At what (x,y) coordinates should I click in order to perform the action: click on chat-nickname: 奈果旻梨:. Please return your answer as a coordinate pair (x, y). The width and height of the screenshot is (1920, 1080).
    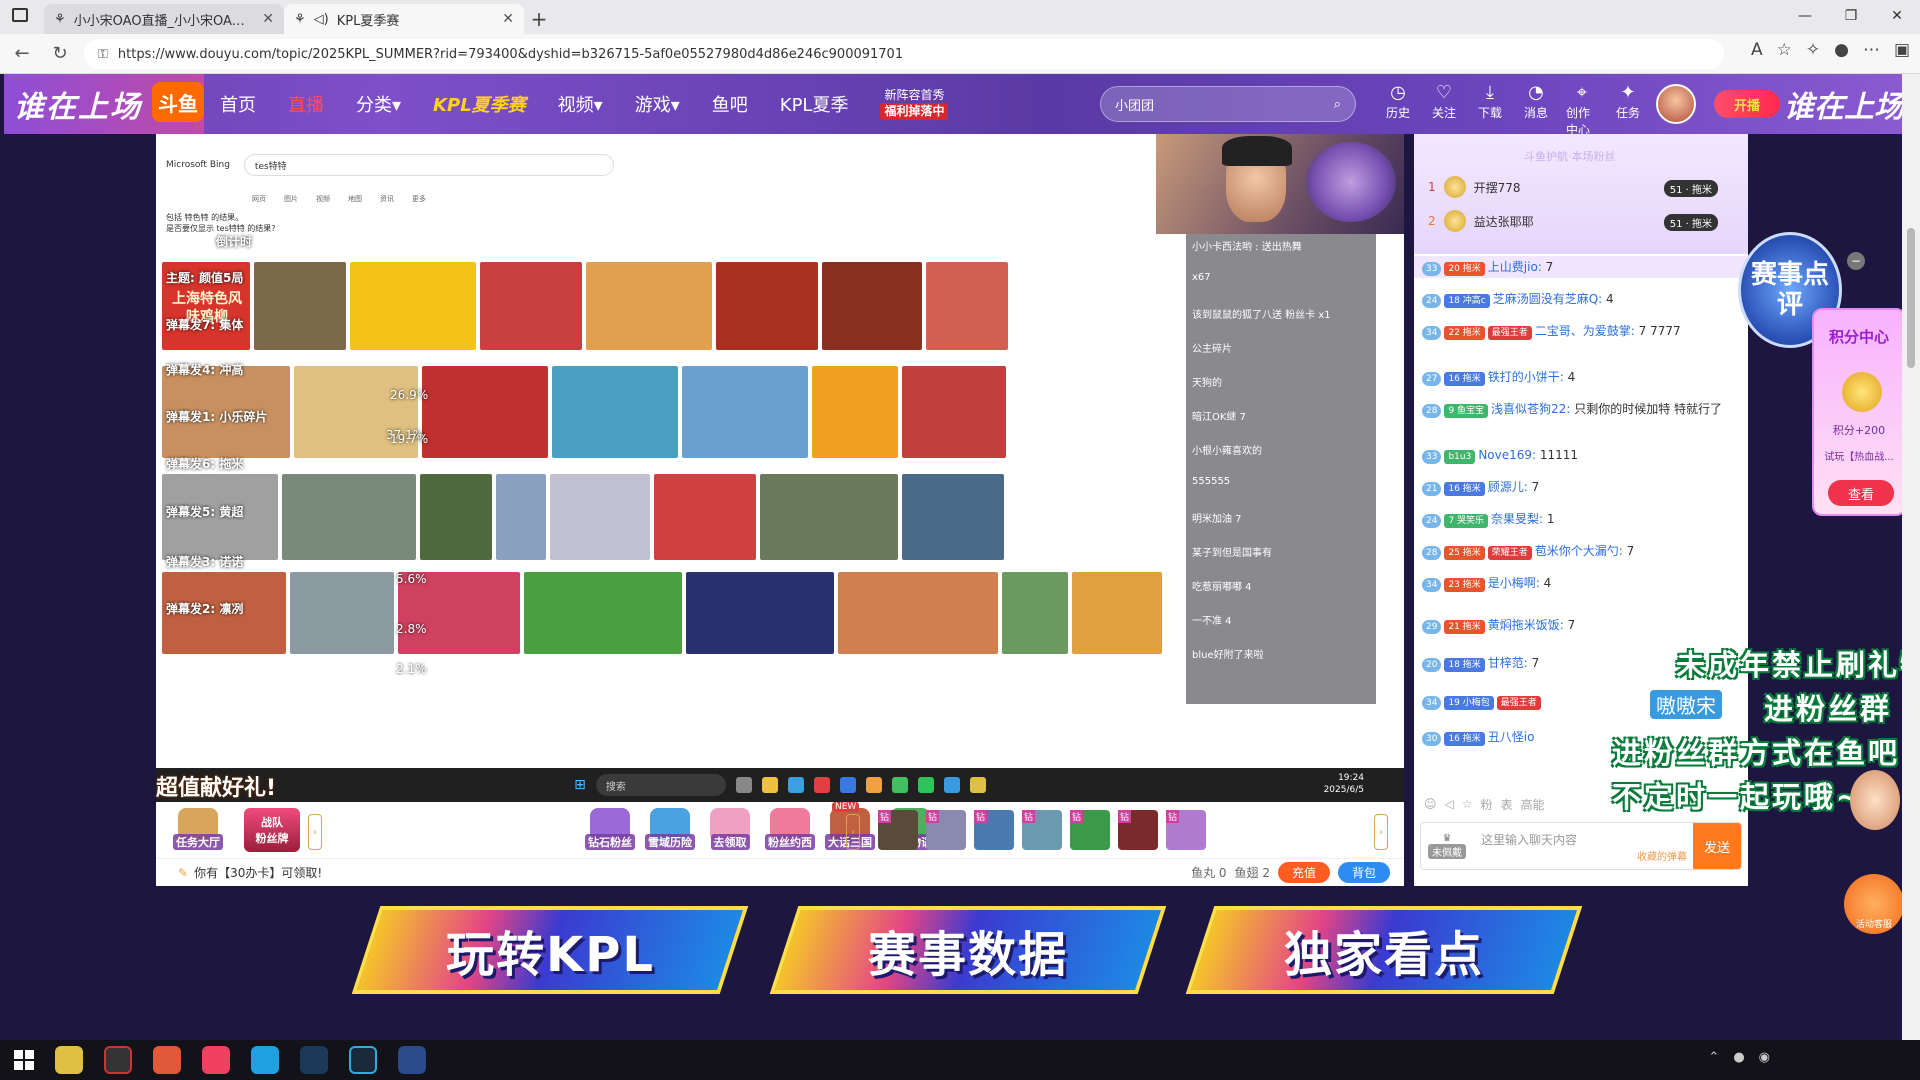
    Looking at the image, I should click on (1517, 519).